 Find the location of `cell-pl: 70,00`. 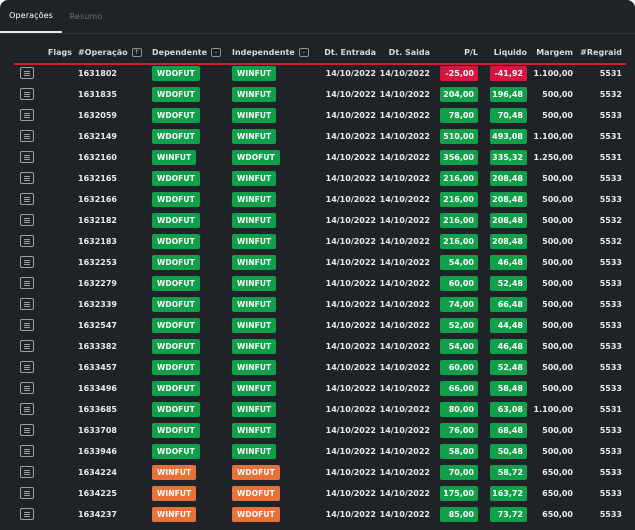

cell-pl: 70,00 is located at coordinates (459, 472).